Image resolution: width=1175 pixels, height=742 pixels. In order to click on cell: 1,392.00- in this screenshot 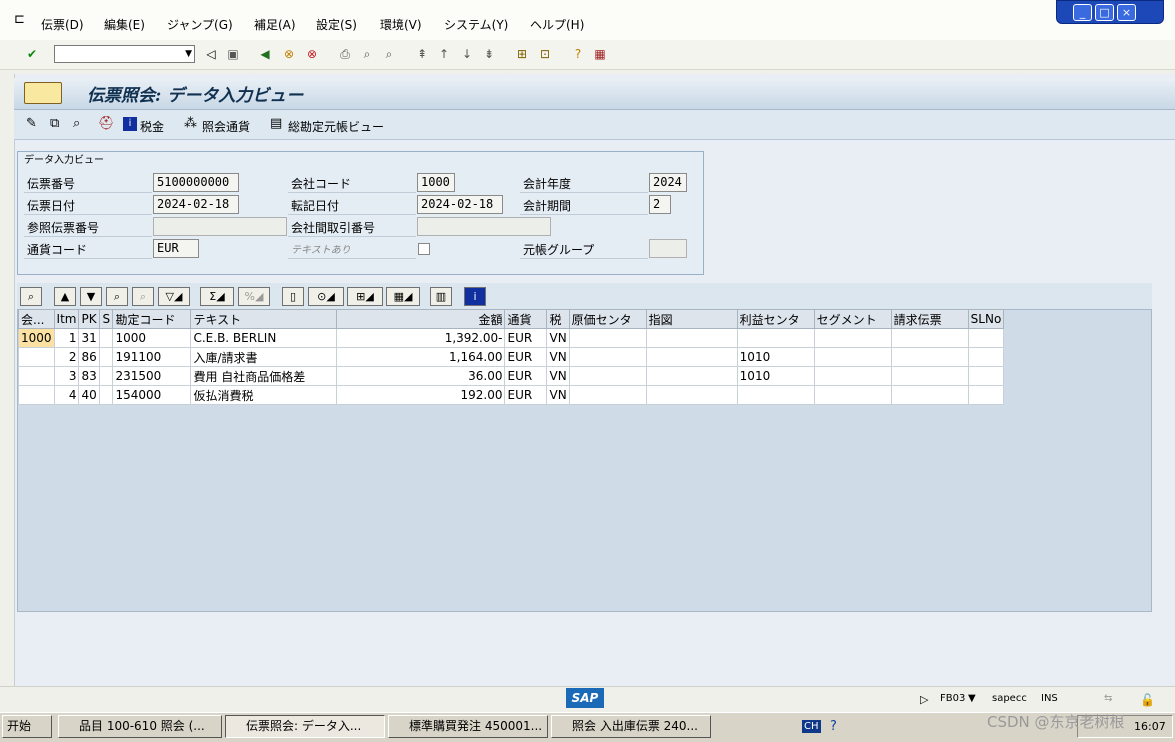, I will do `click(421, 338)`.